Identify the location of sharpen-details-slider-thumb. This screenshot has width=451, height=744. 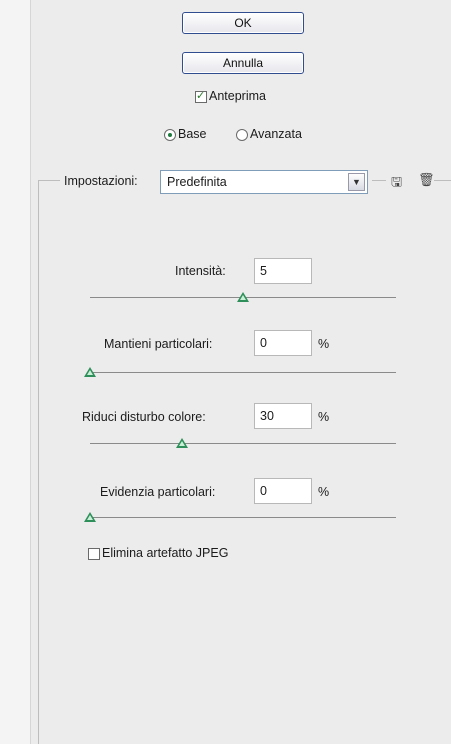
(90, 517).